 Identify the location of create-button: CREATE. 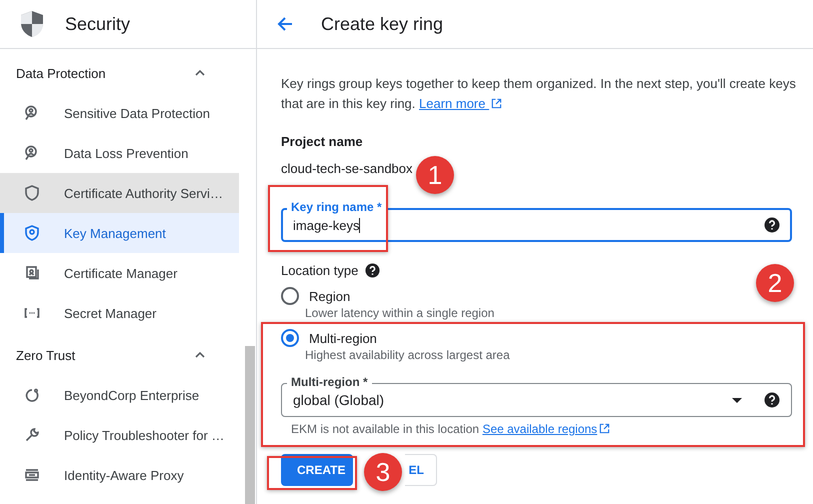
(317, 470).